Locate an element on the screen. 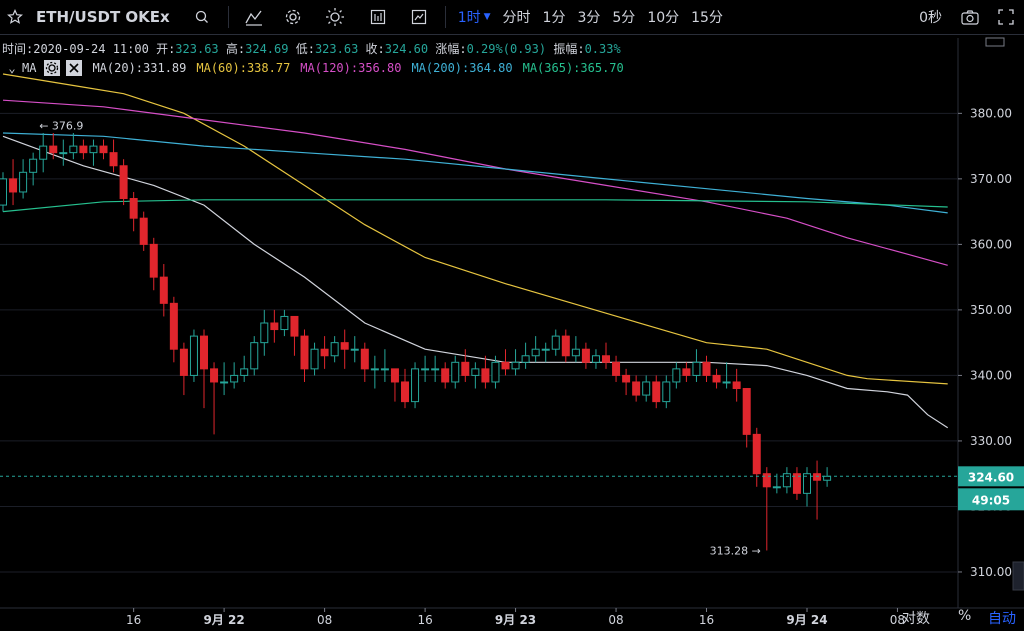  percent-toggle: % is located at coordinates (964, 616).